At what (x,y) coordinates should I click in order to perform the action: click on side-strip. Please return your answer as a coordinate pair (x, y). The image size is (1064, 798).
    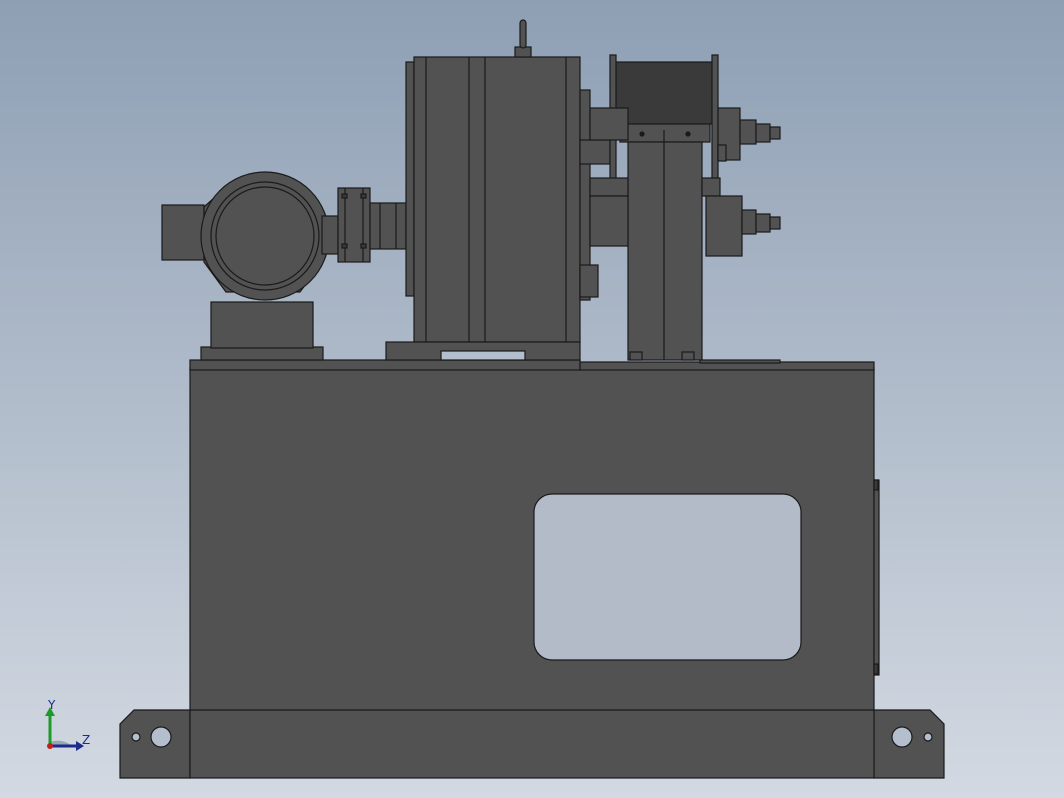
    Looking at the image, I should click on (876, 577).